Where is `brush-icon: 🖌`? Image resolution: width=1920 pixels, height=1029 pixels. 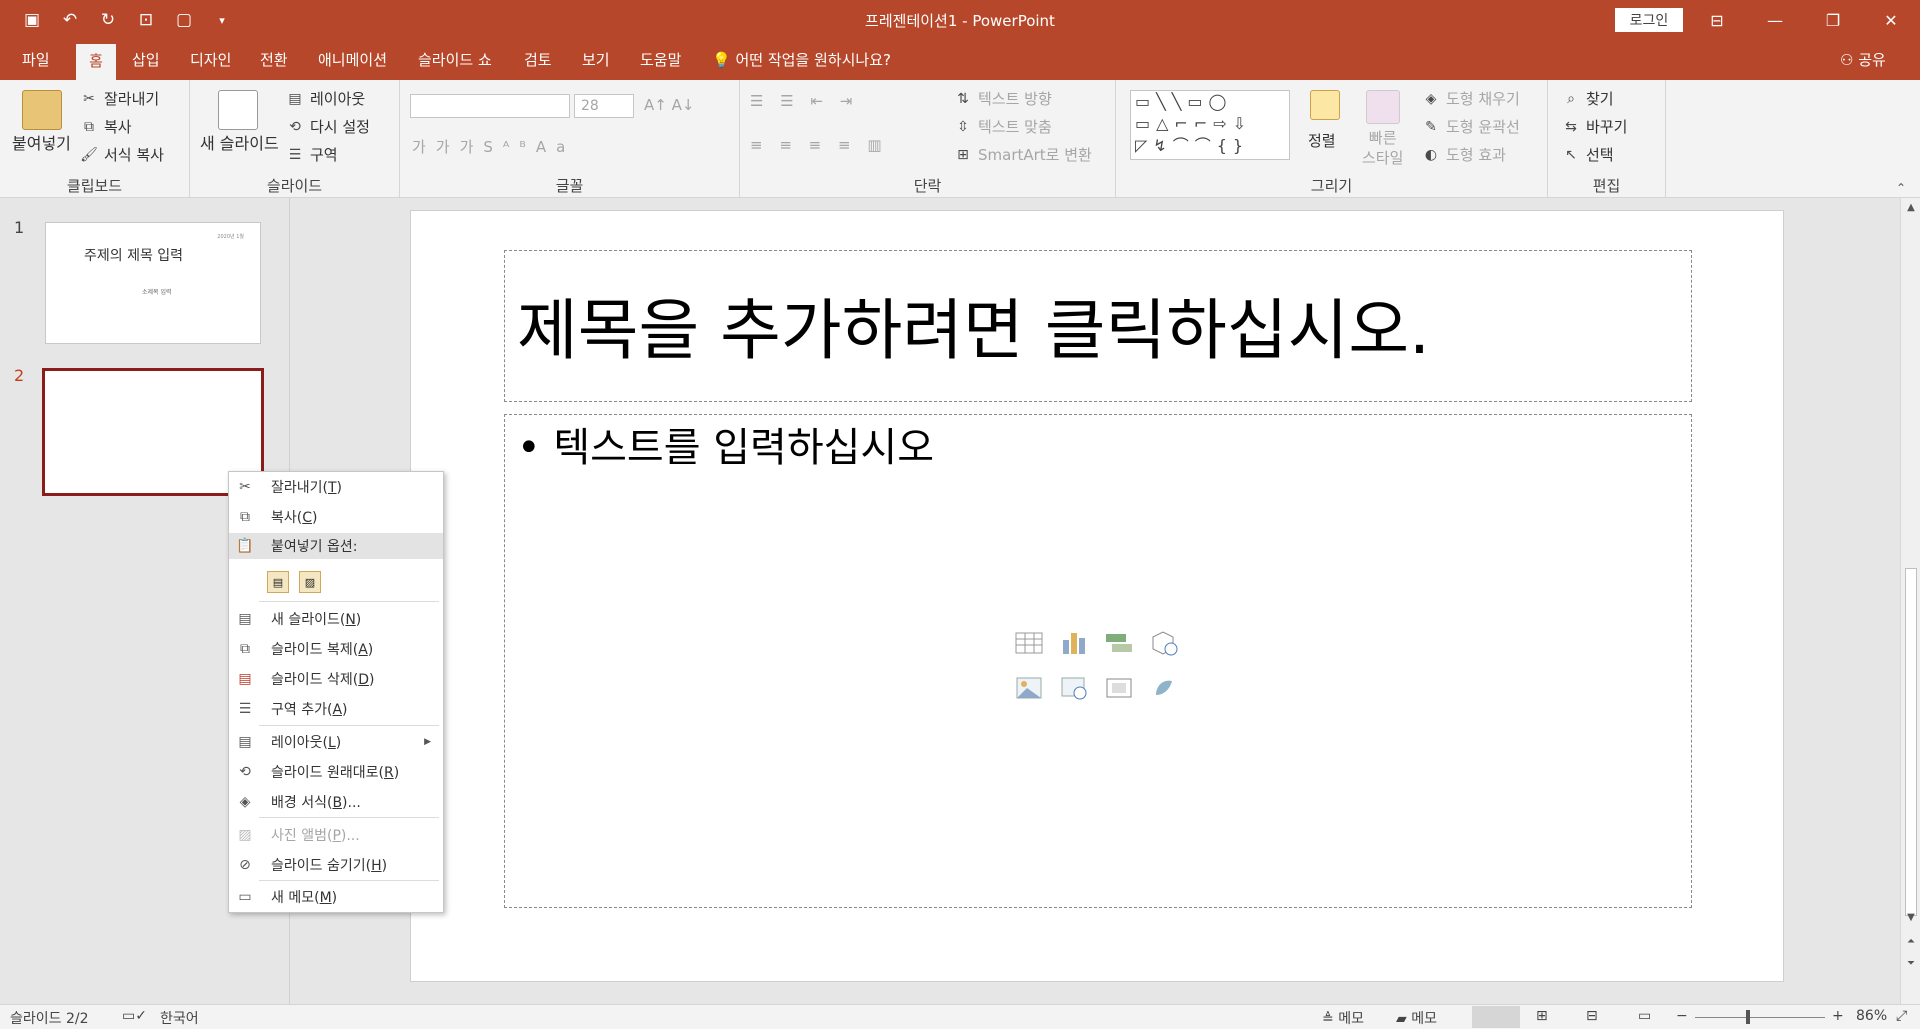
brush-icon: 🖌 is located at coordinates (89, 154).